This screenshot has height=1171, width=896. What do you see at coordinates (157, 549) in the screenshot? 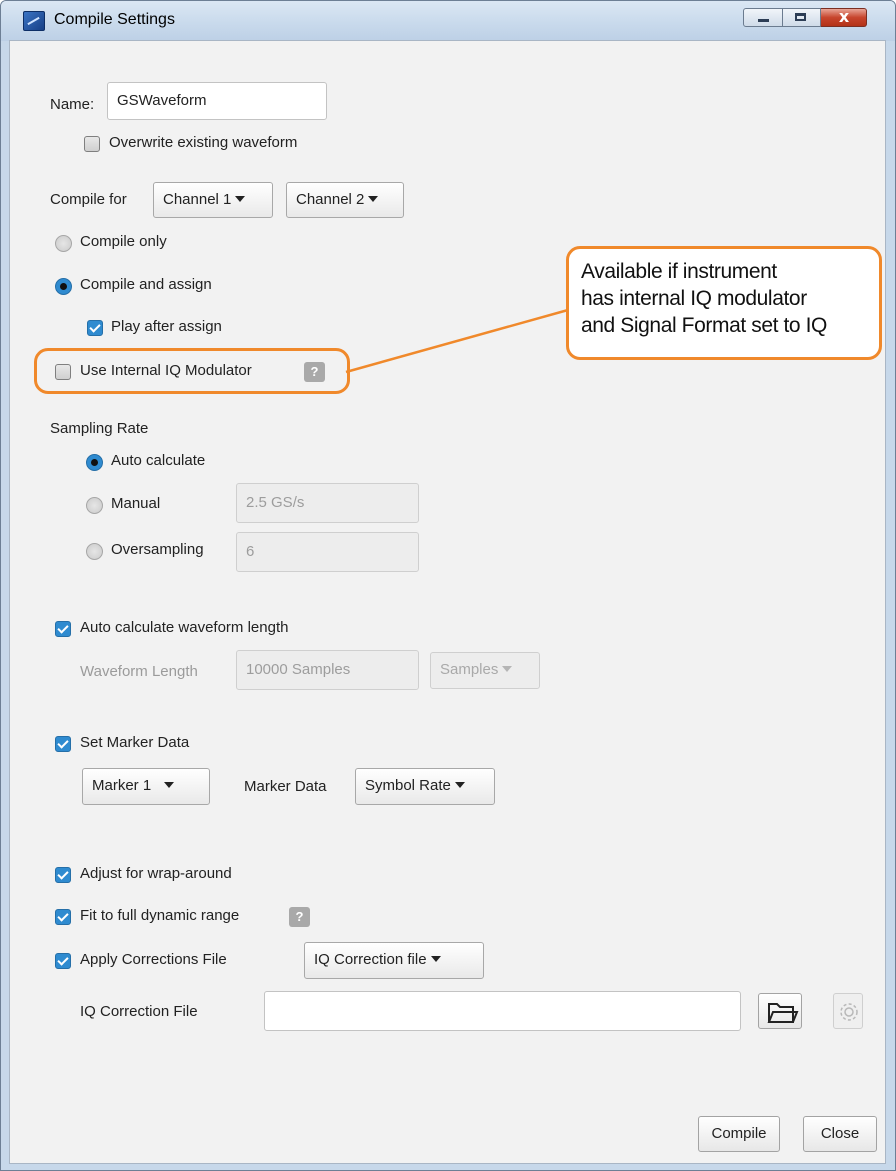
I see `oversampling-label: Oversampling` at bounding box center [157, 549].